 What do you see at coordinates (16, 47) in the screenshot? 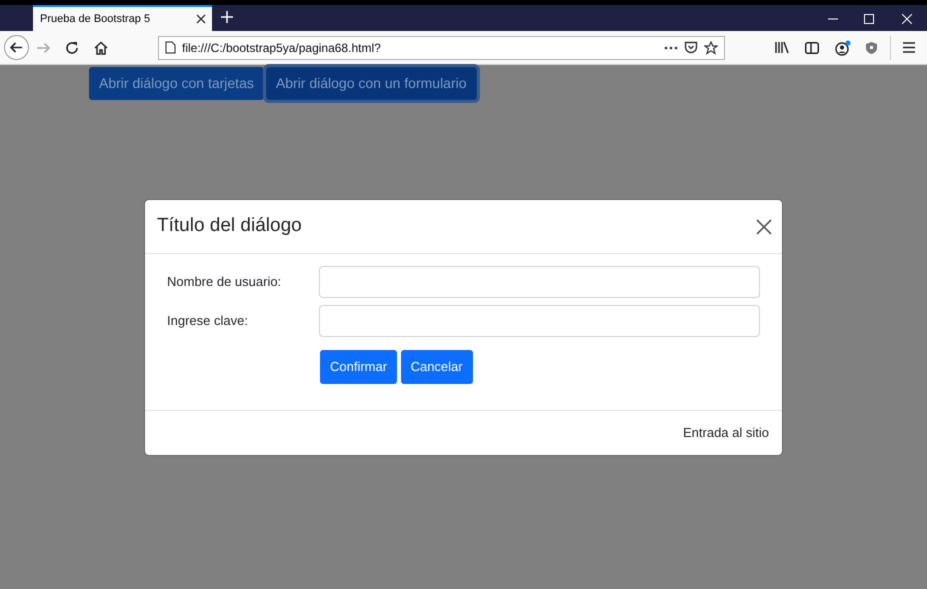
I see `back-icon` at bounding box center [16, 47].